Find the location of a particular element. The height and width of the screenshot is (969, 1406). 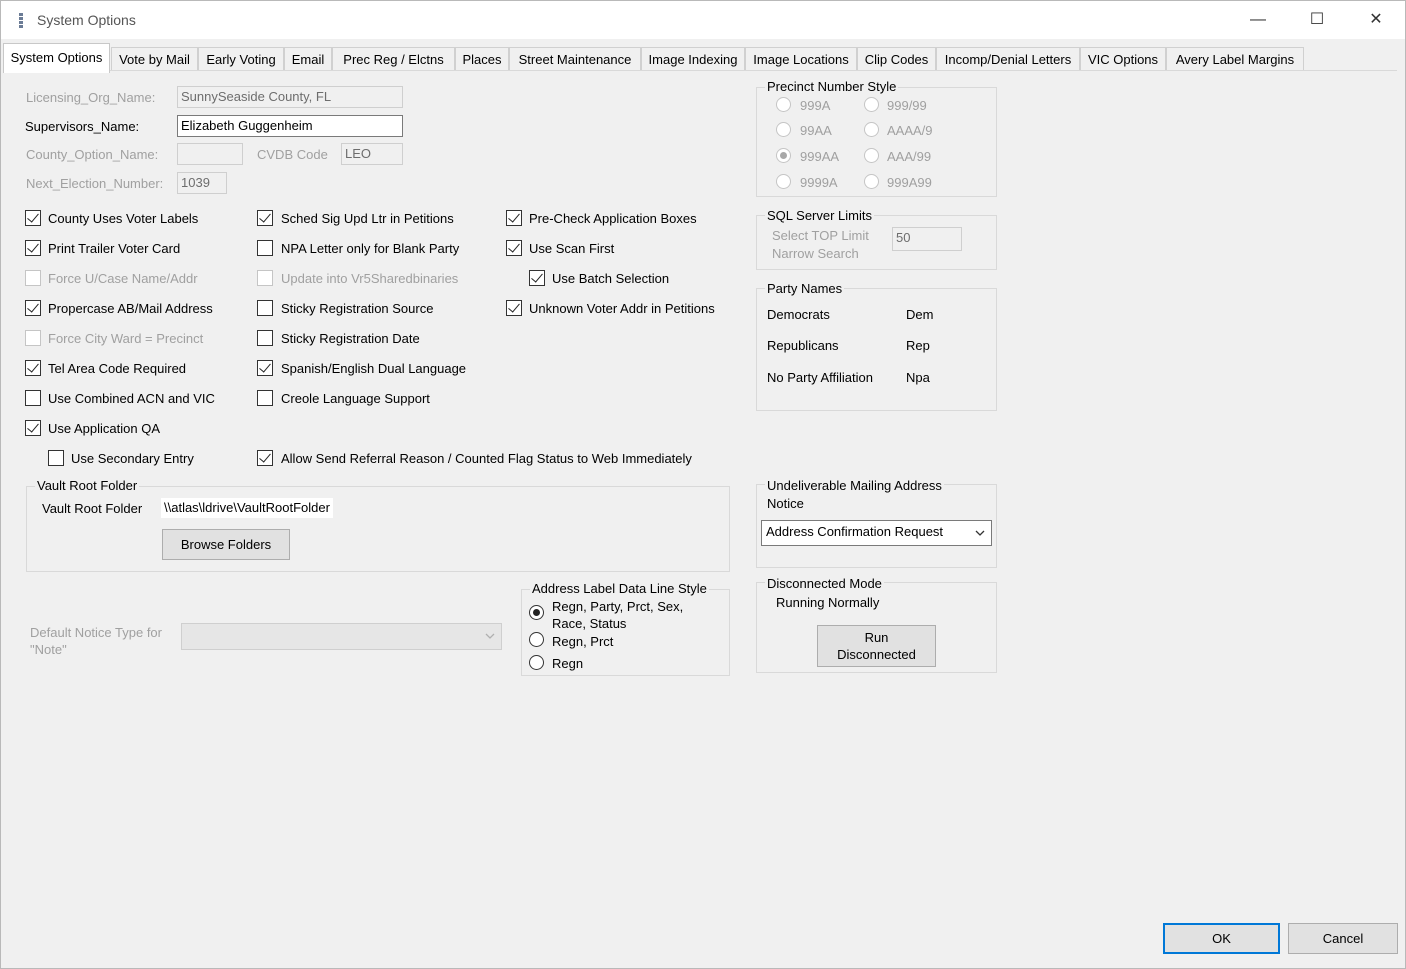

county-option-name-label: County_Option_Name: is located at coordinates (92, 154).